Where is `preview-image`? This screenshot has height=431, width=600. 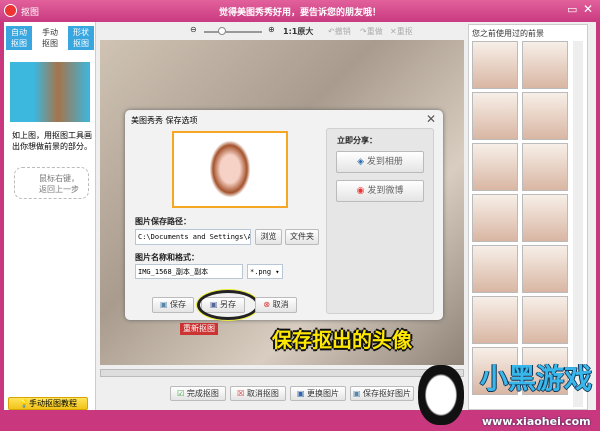
preview-image is located at coordinates (230, 169).